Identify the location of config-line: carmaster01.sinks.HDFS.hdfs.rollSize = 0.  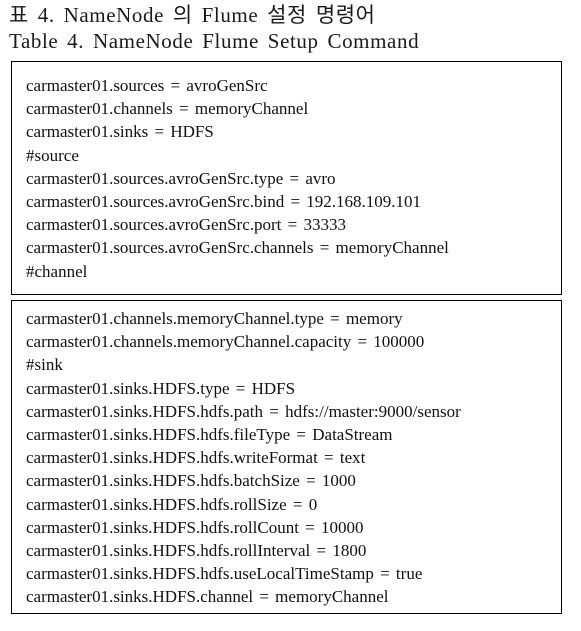
(172, 504).